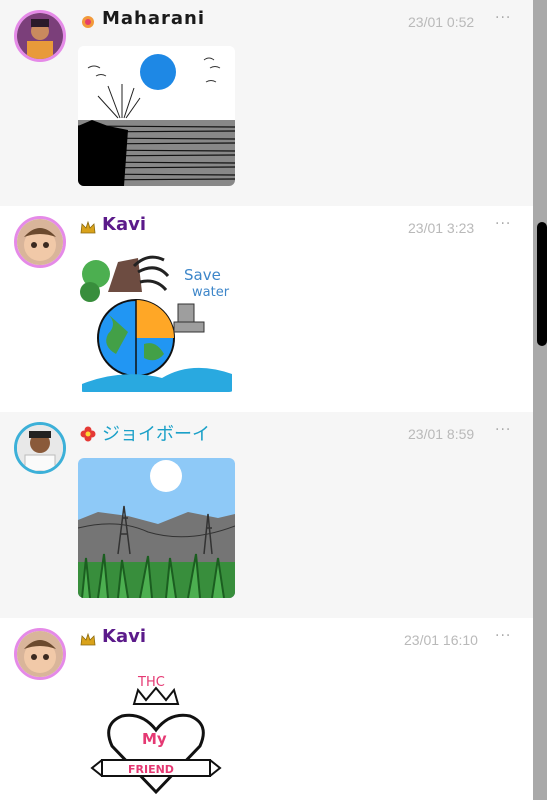 The image size is (547, 800). Describe the element at coordinates (202, 275) in the screenshot. I see `art-text: Save` at that location.